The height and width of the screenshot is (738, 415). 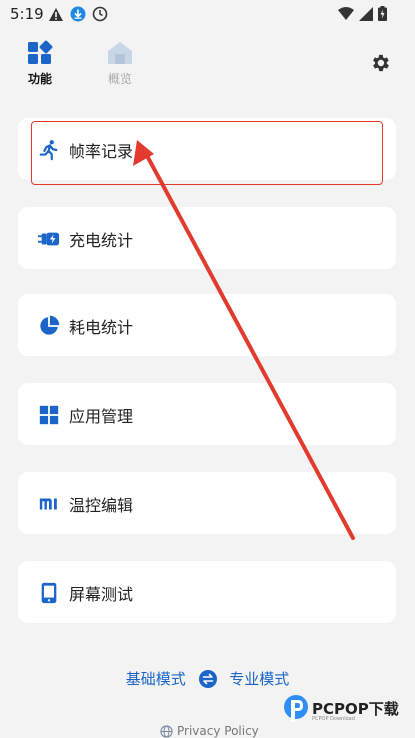 I want to click on pro-mode-button: 专业模式, so click(x=259, y=678).